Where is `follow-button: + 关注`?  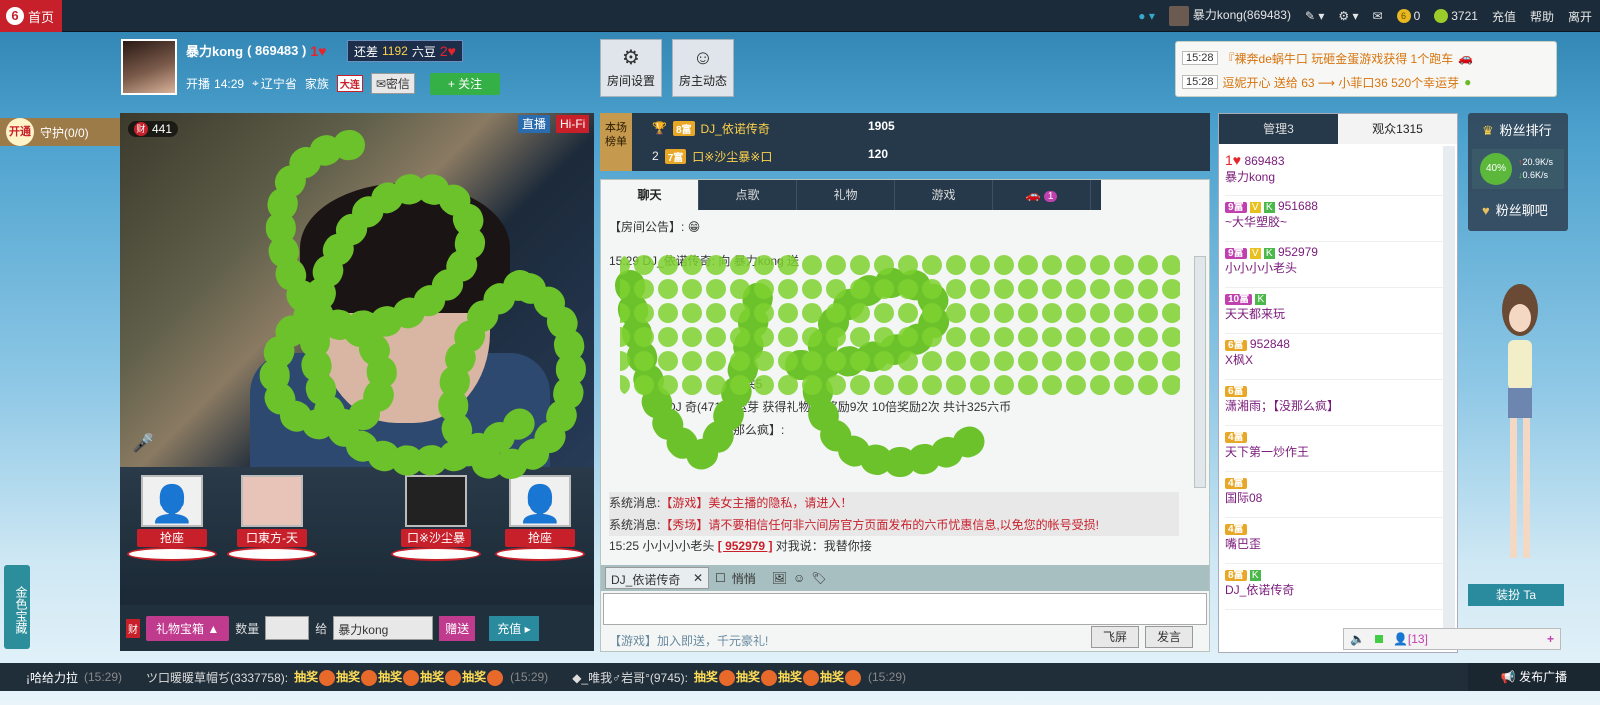
follow-button: + 关注 is located at coordinates (465, 84).